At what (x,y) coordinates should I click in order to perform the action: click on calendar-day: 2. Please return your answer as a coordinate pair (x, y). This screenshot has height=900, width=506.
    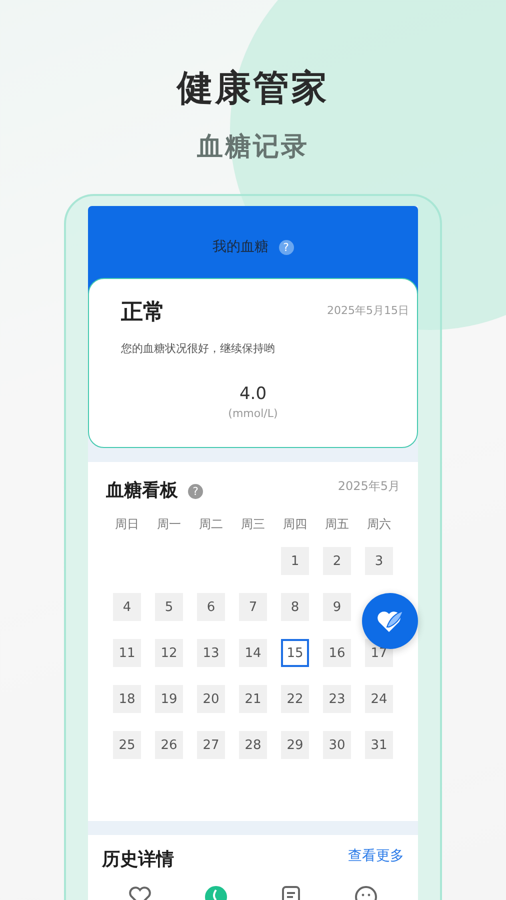
    Looking at the image, I should click on (337, 561).